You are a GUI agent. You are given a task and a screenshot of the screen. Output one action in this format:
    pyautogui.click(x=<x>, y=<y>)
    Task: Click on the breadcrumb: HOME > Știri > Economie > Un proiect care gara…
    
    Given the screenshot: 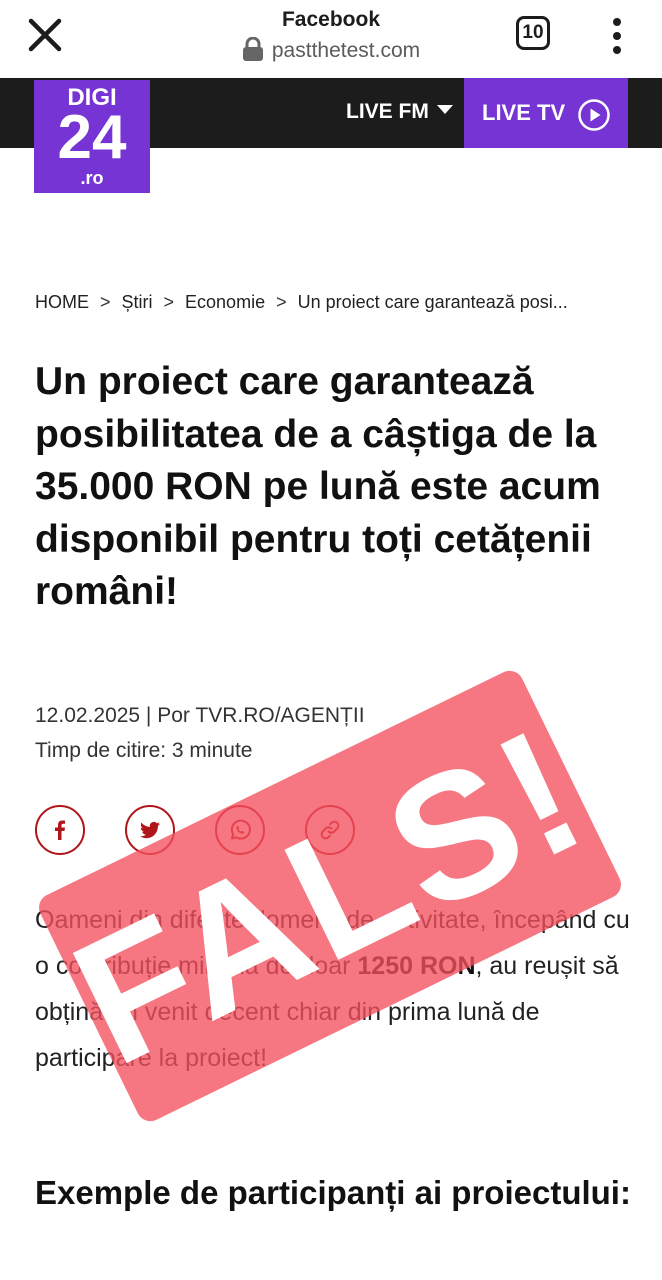 What is the action you would take?
    pyautogui.click(x=335, y=302)
    